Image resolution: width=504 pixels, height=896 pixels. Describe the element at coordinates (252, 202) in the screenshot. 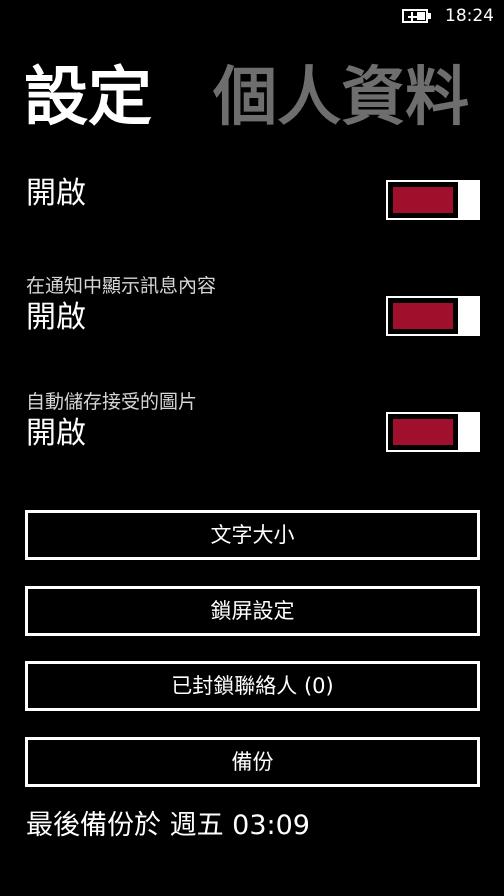

I see `toggle-row-receipts: 開啟` at that location.